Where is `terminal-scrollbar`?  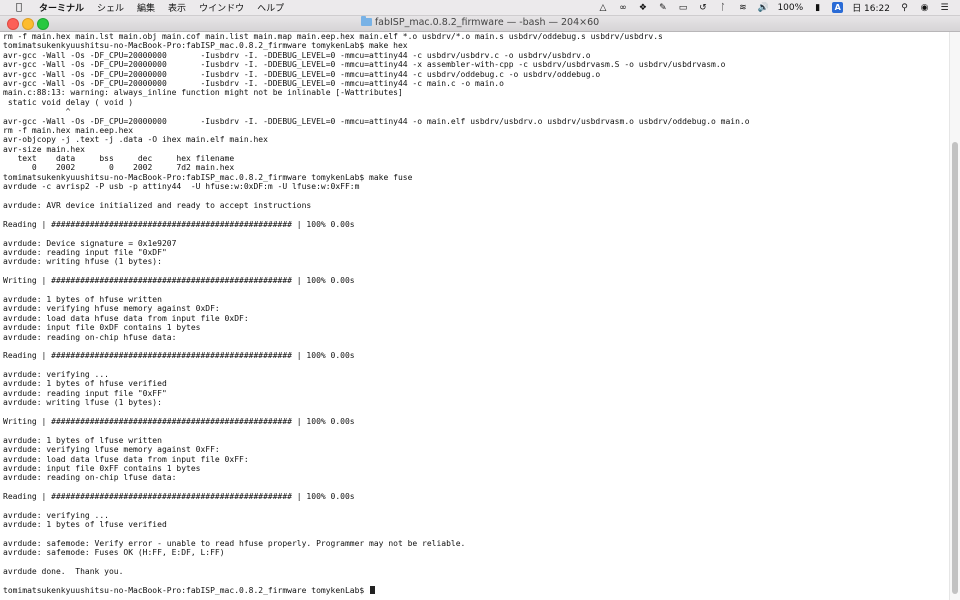
terminal-scrollbar is located at coordinates (954, 316).